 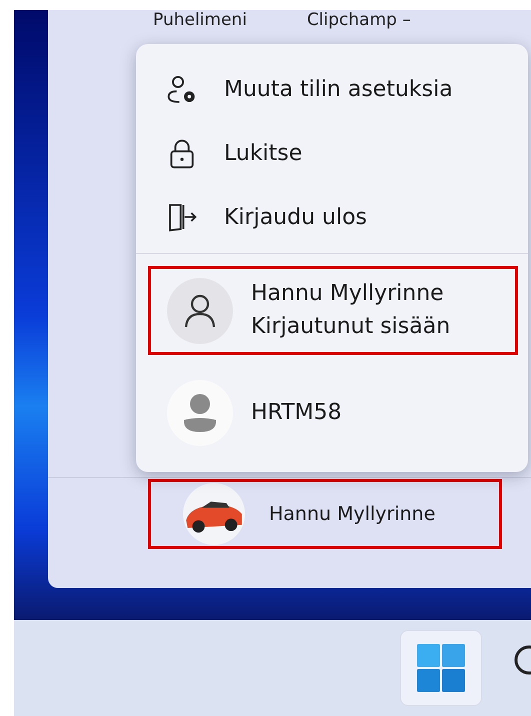 I want to click on account-item: Hannu Myllyrinne Kirjautunut sisään, so click(x=333, y=310).